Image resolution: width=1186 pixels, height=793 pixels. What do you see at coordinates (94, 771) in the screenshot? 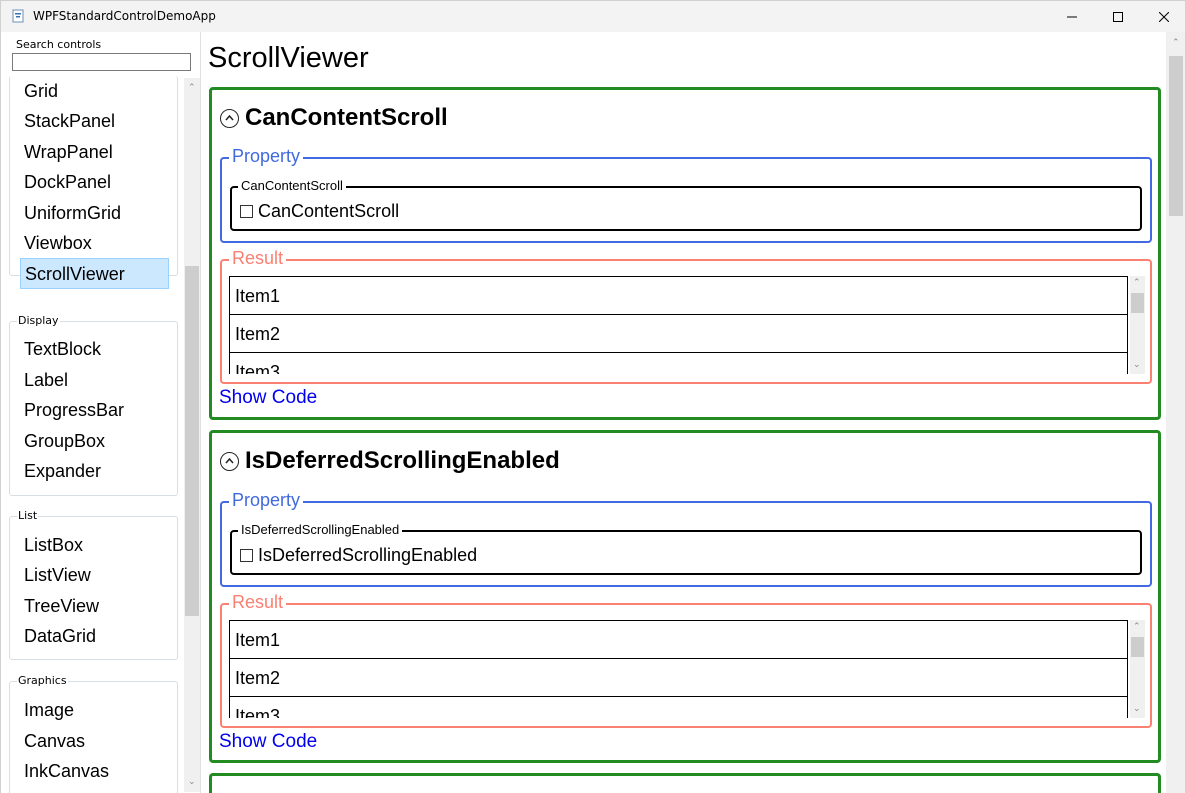
I see `sidebar-item-inkcanvas: InkCanvas` at bounding box center [94, 771].